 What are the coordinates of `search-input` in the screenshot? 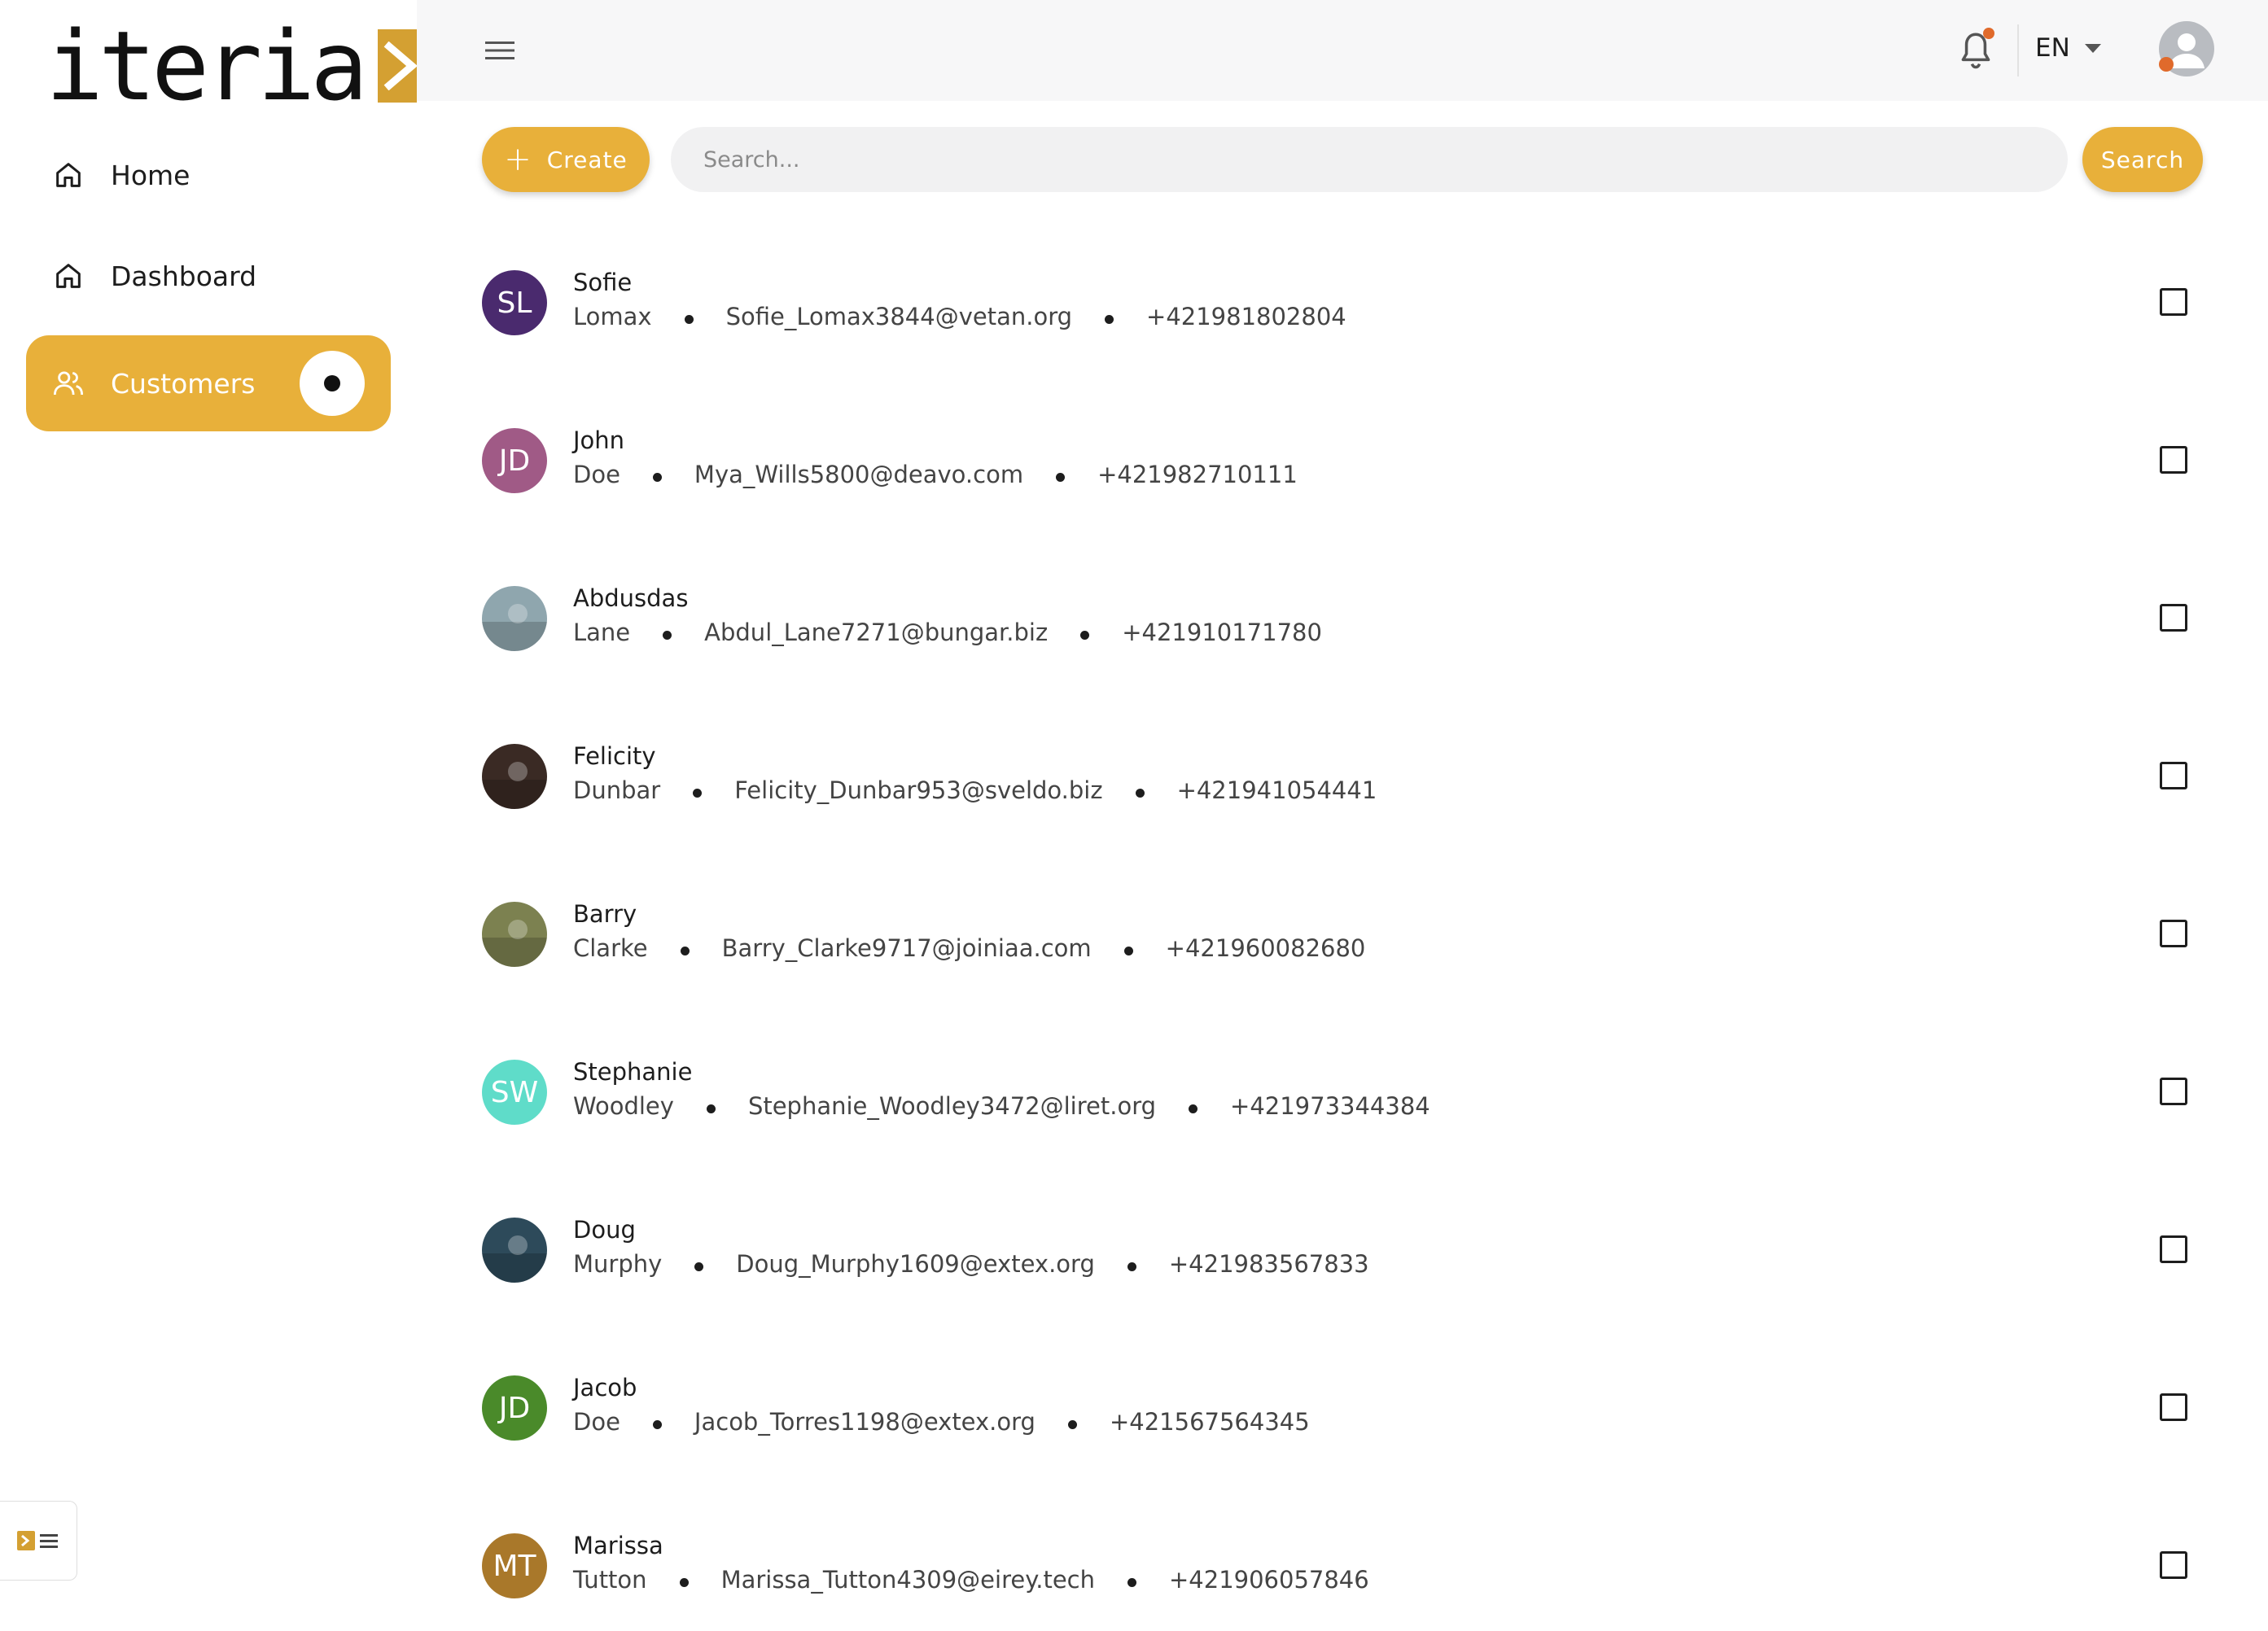 It's located at (1369, 159).